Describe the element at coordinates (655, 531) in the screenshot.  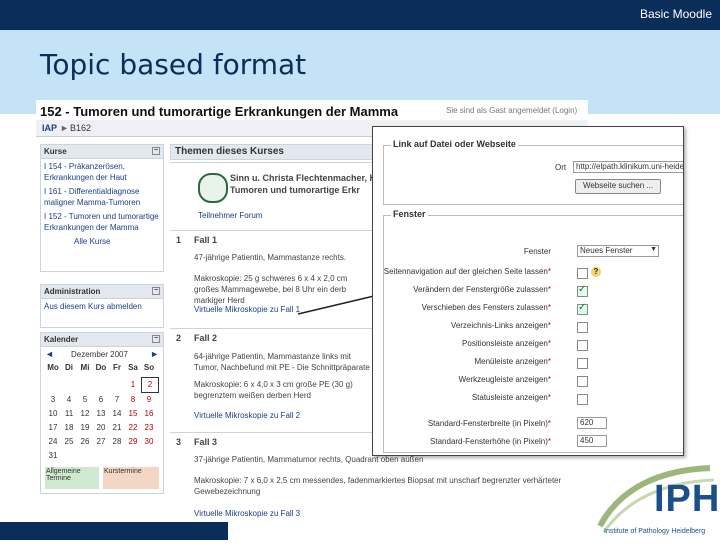
I see `logo-subtitle: Institute of Pathology Heidelberg` at that location.